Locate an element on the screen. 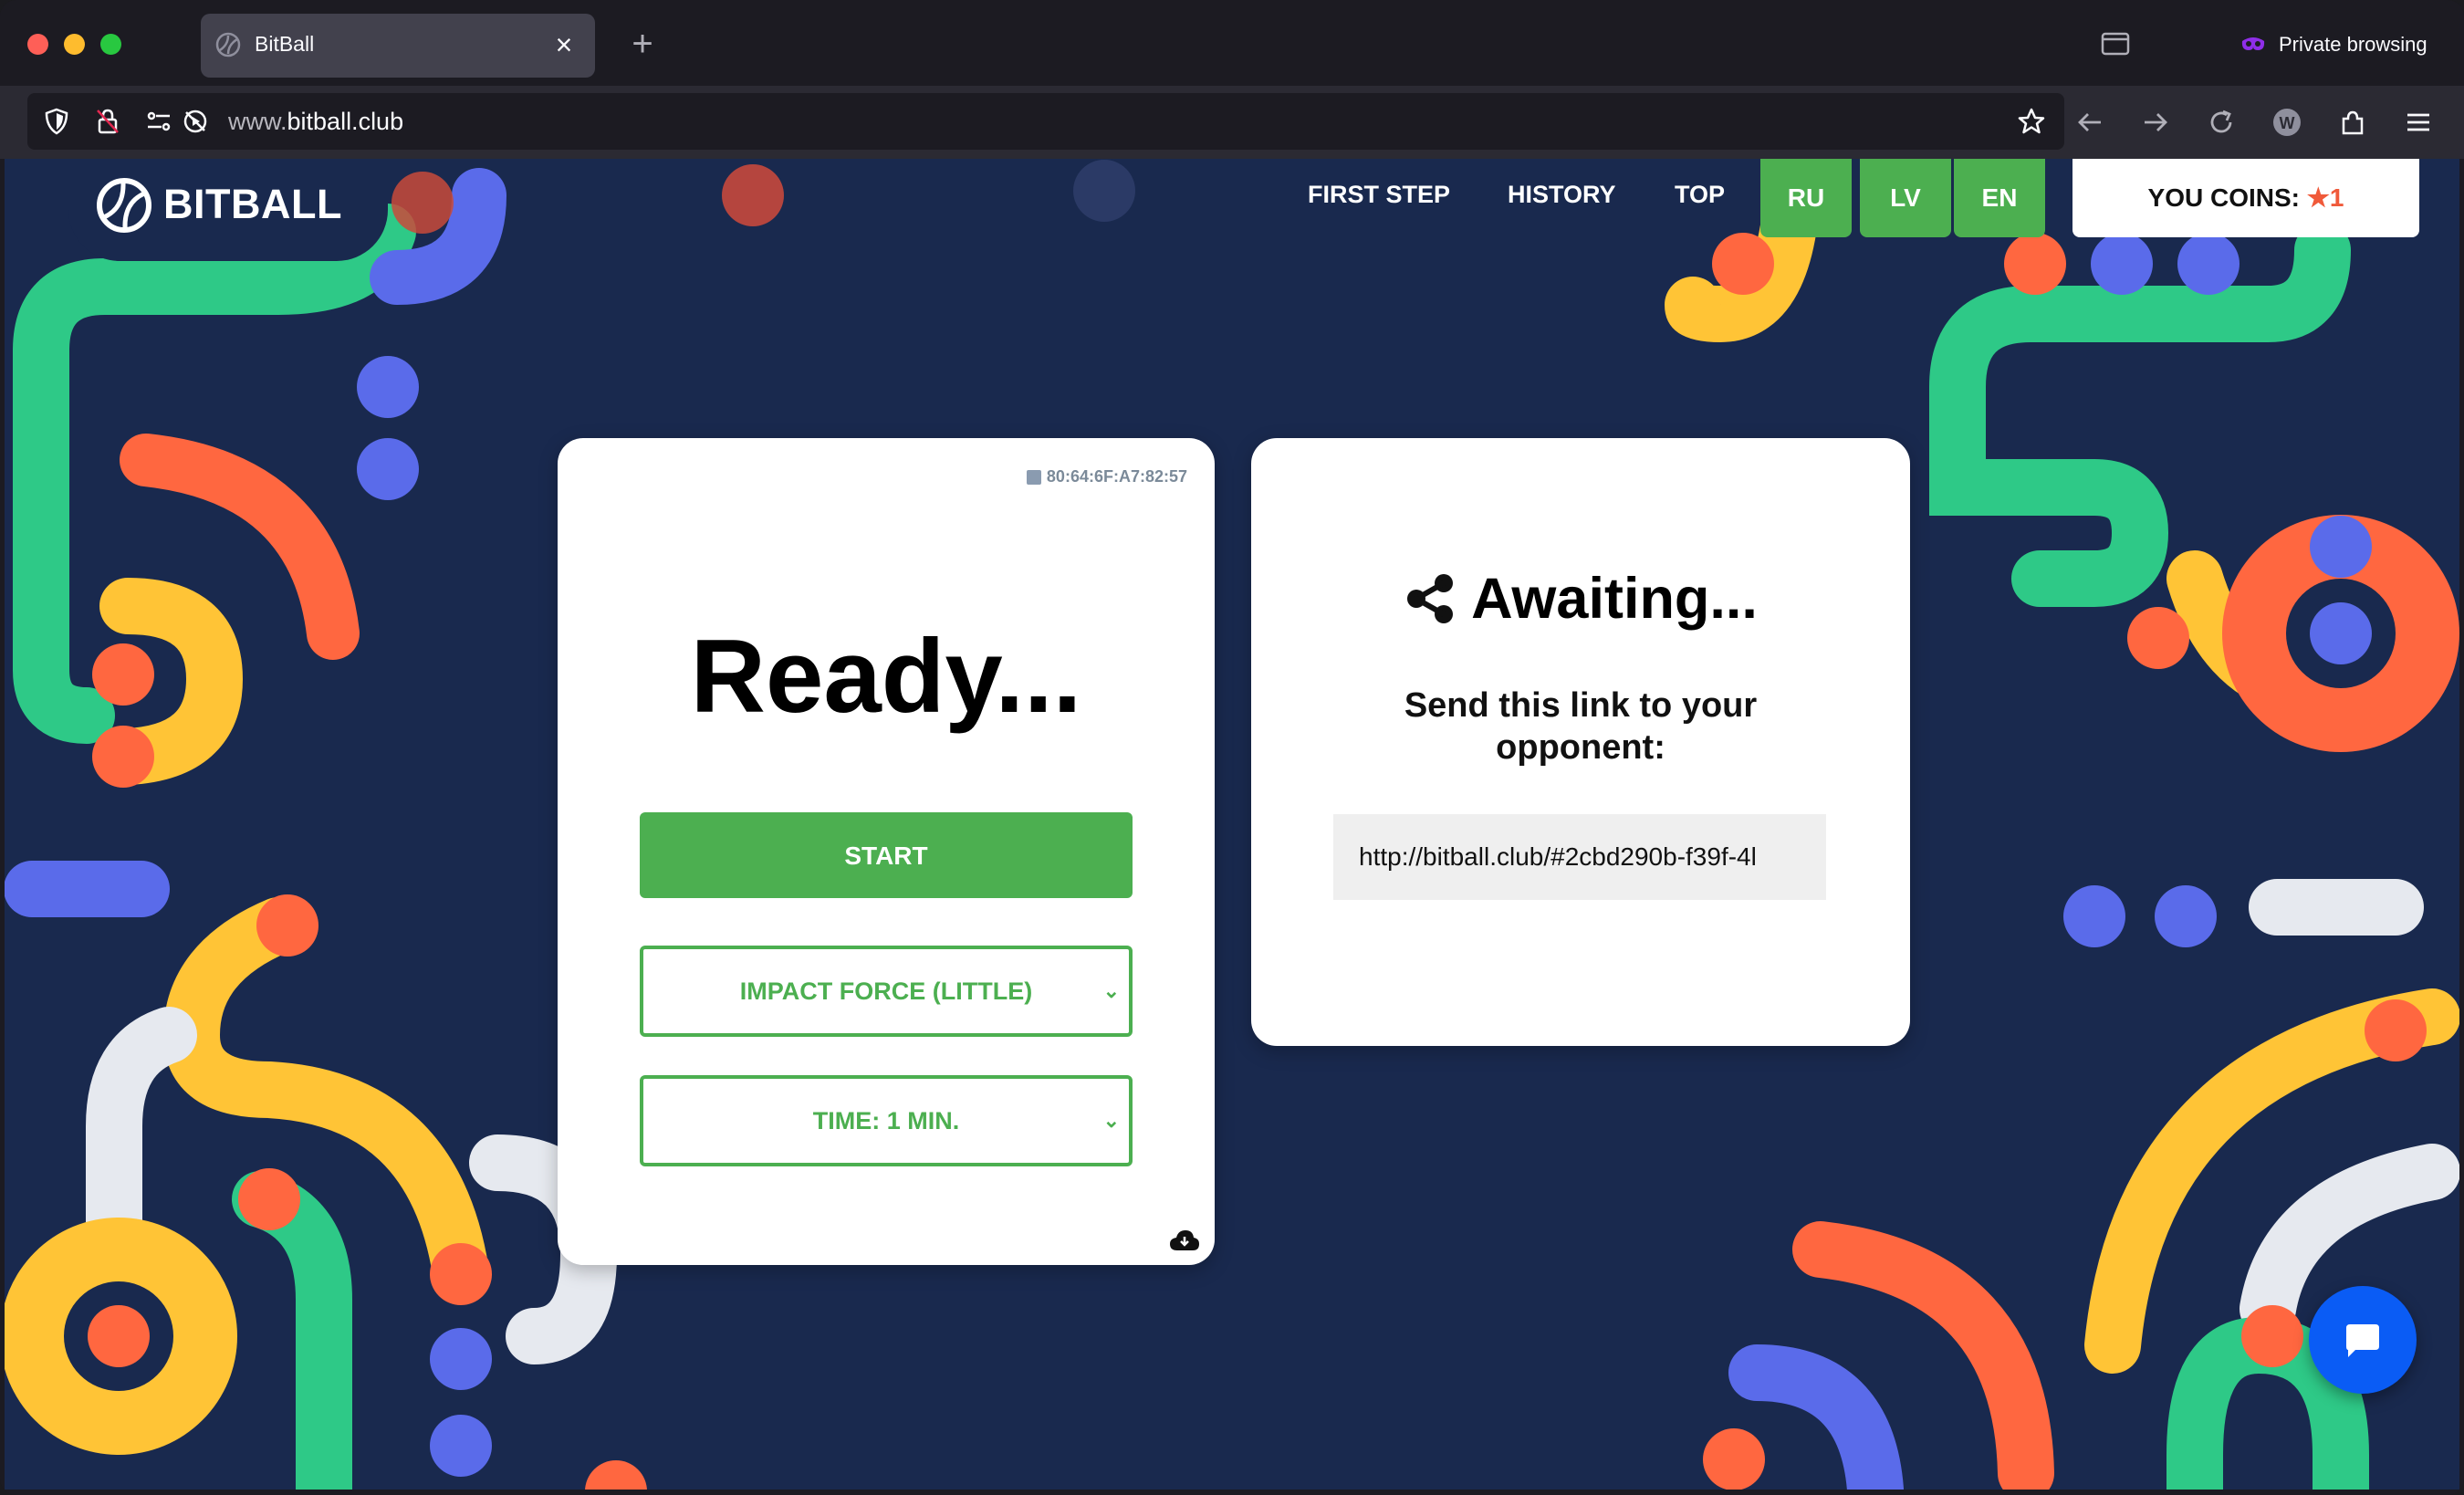 This screenshot has height=1495, width=2464. start-button: START is located at coordinates (886, 855).